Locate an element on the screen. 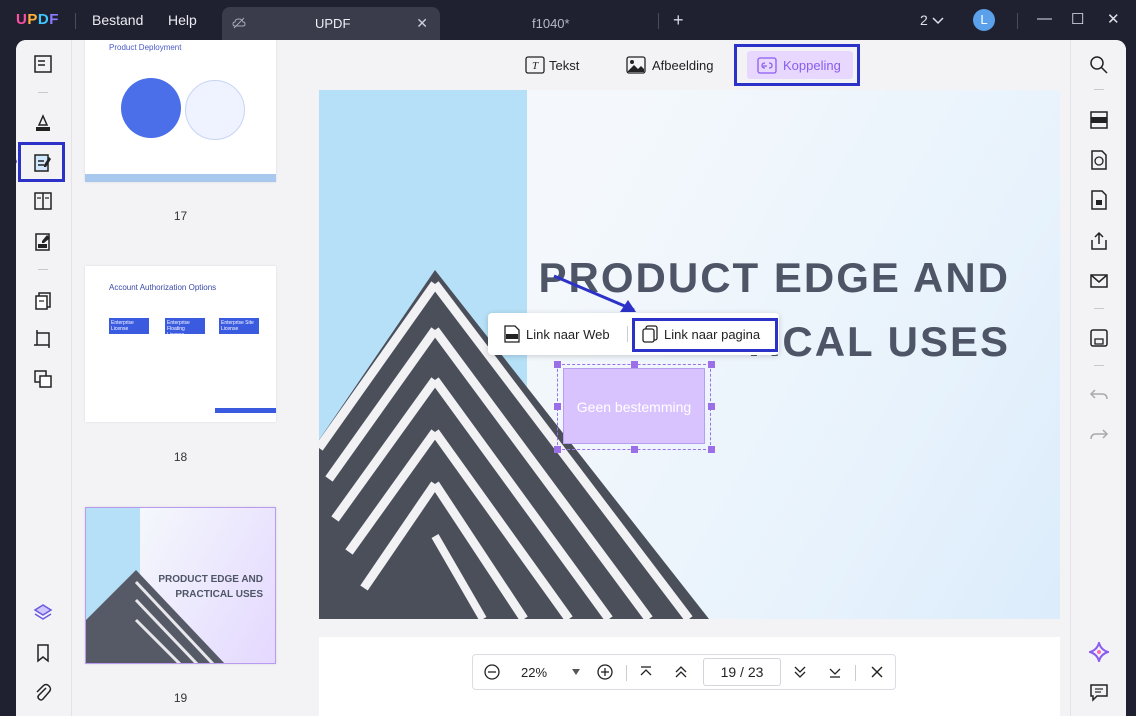 This screenshot has height=716, width=1136. text-tool-button: T Tekst is located at coordinates (552, 65).